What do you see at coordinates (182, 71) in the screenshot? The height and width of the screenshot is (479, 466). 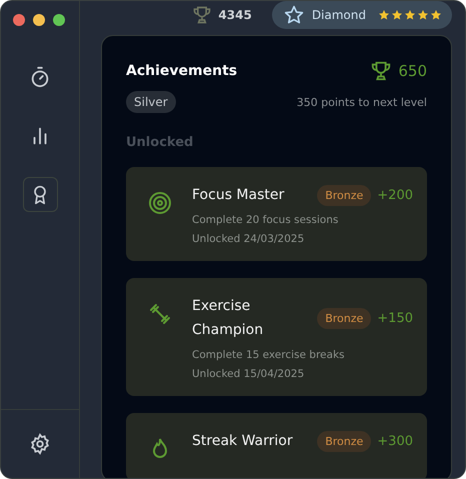 I see `panel-title: Achievements` at bounding box center [182, 71].